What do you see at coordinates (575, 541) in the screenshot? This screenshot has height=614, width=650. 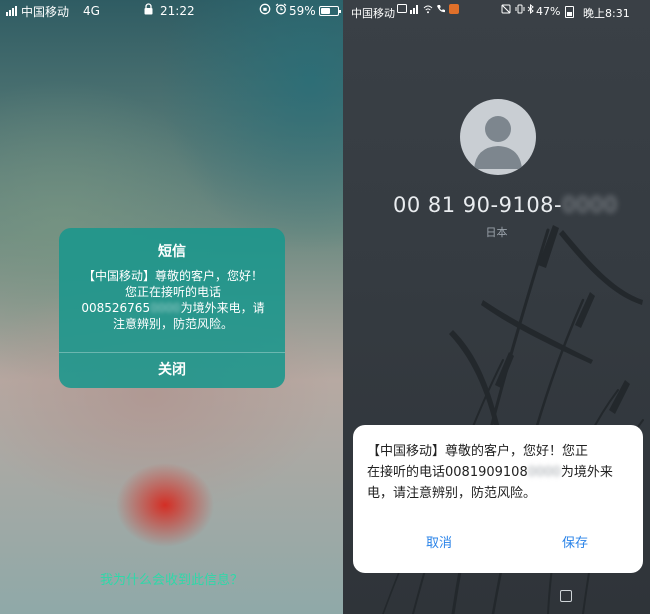 I see `save-button: 保存` at bounding box center [575, 541].